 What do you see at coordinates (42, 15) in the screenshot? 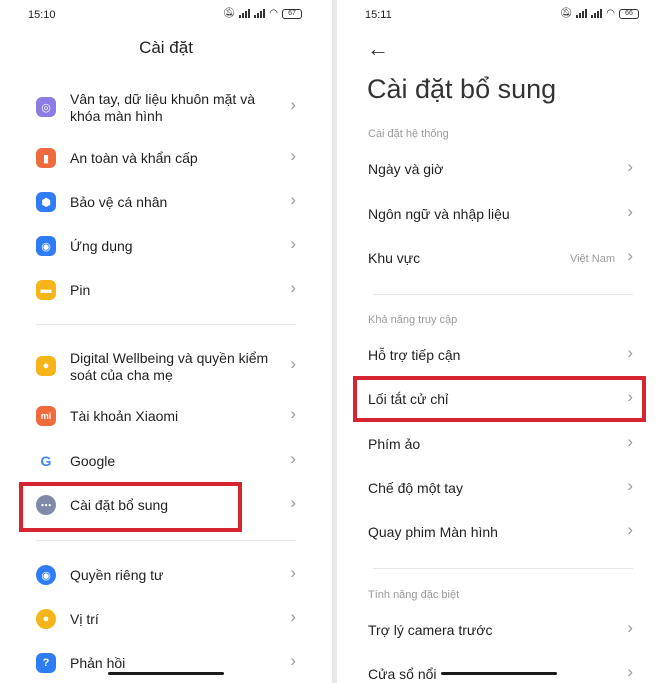
I see `status-time: 15:10` at bounding box center [42, 15].